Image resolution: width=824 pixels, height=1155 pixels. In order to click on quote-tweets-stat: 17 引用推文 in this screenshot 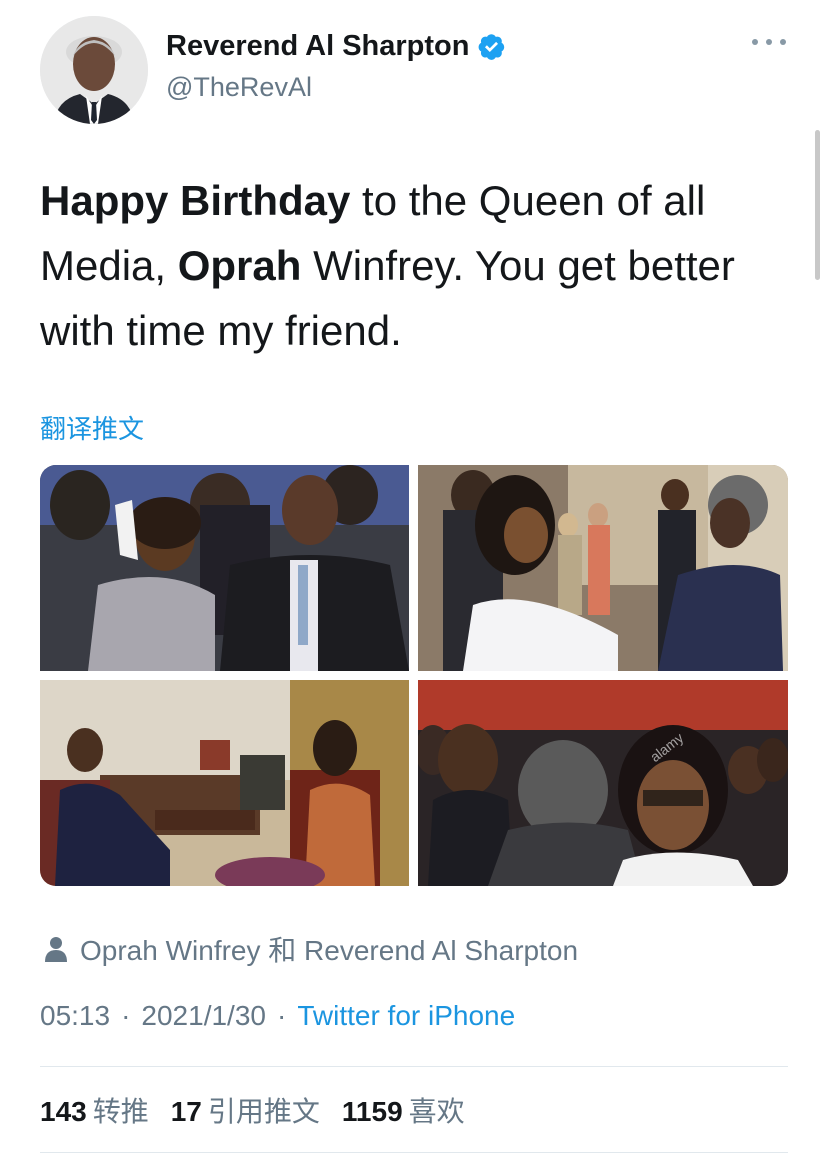, I will do `click(245, 1110)`.